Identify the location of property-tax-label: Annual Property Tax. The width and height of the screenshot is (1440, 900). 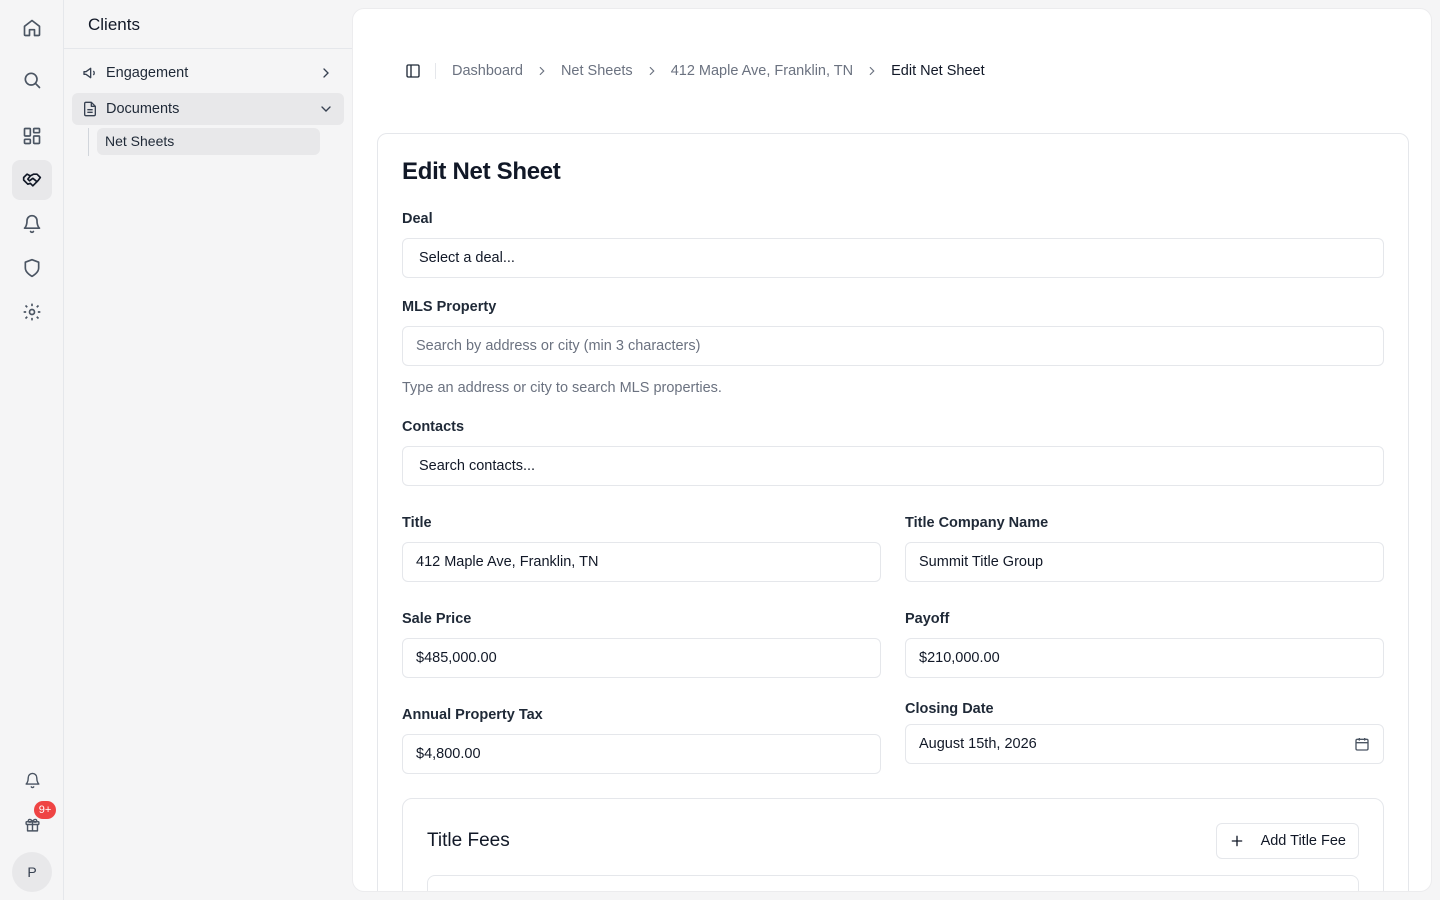
(472, 715).